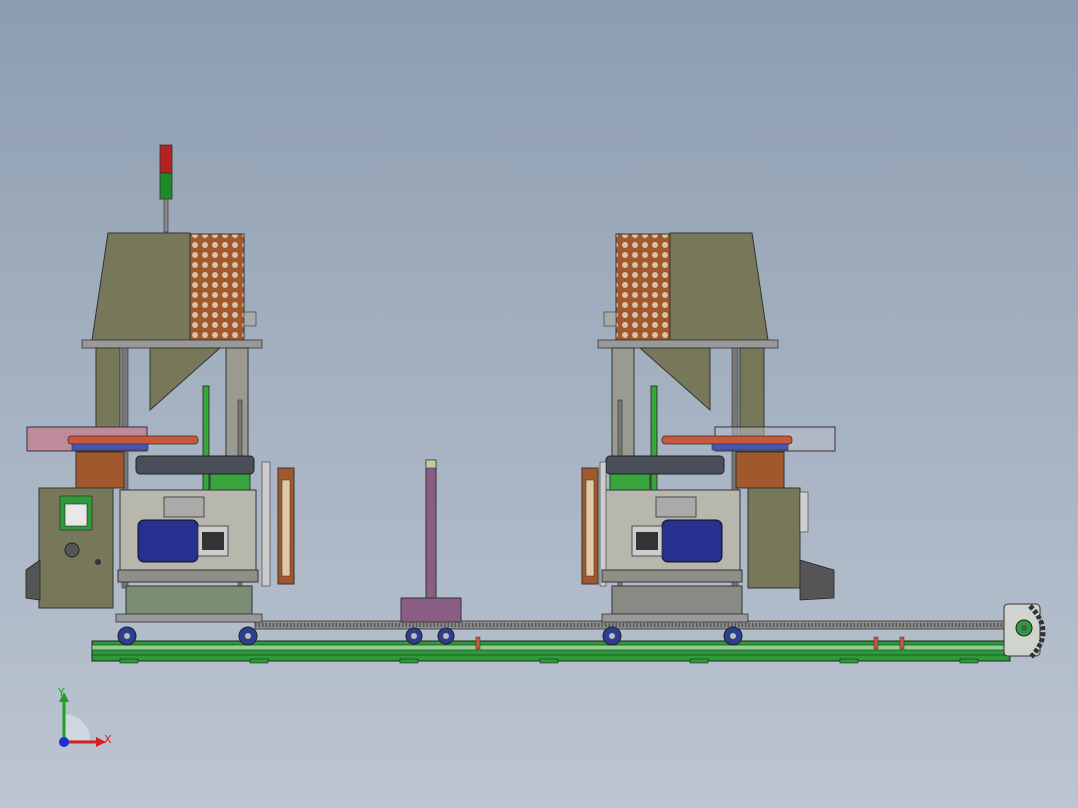 This screenshot has height=808, width=1078. I want to click on cable-chain, so click(1024, 631).